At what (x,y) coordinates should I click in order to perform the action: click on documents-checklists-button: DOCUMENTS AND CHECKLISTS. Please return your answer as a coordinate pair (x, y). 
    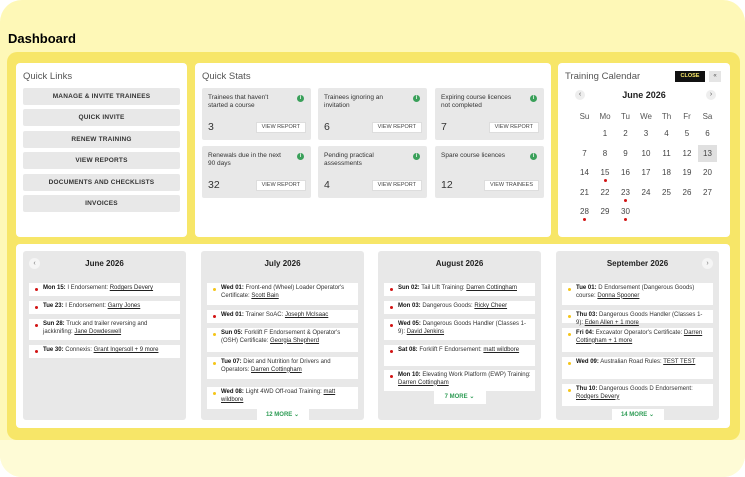
    Looking at the image, I should click on (101, 182).